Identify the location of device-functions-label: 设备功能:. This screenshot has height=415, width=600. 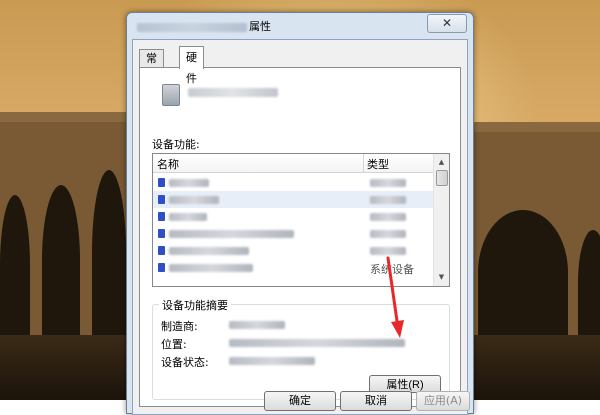
(176, 144).